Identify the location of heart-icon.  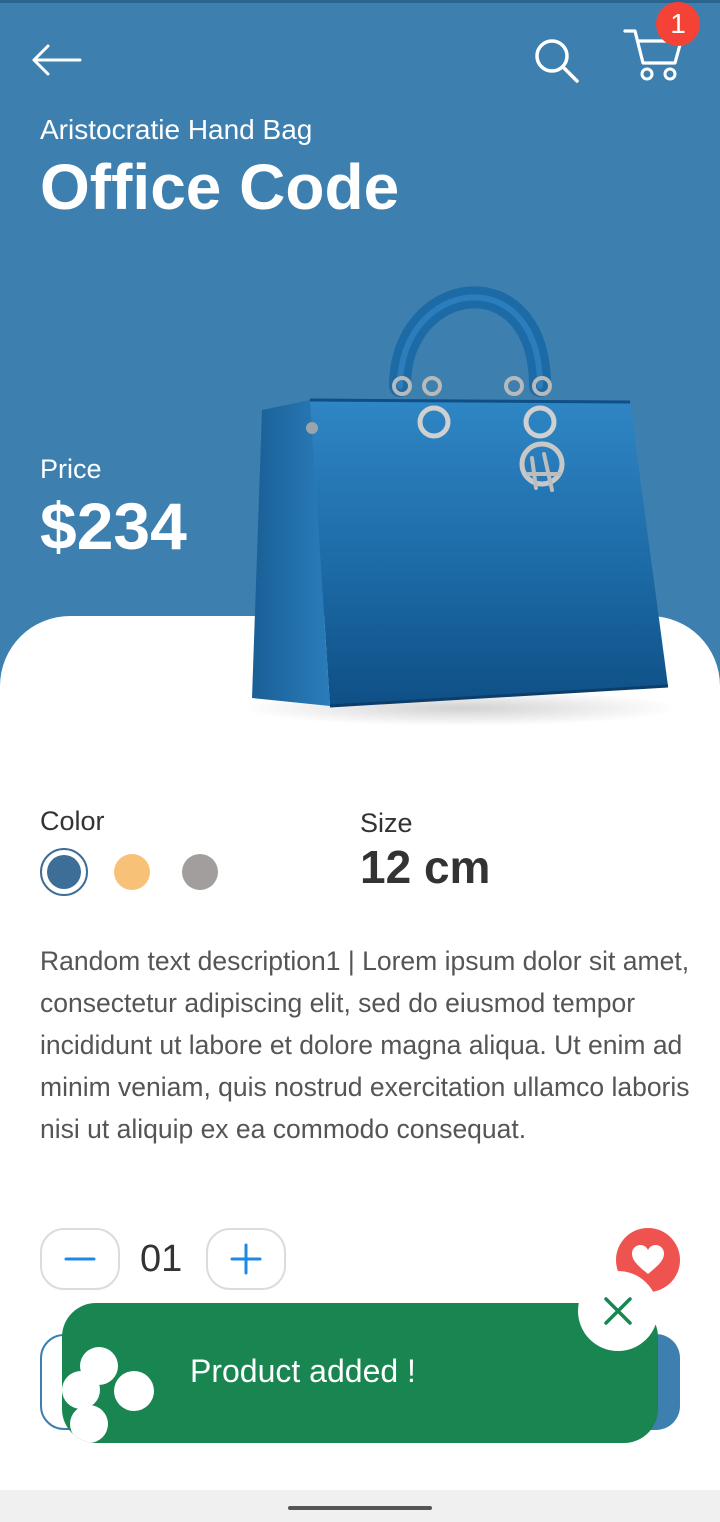
(648, 1259).